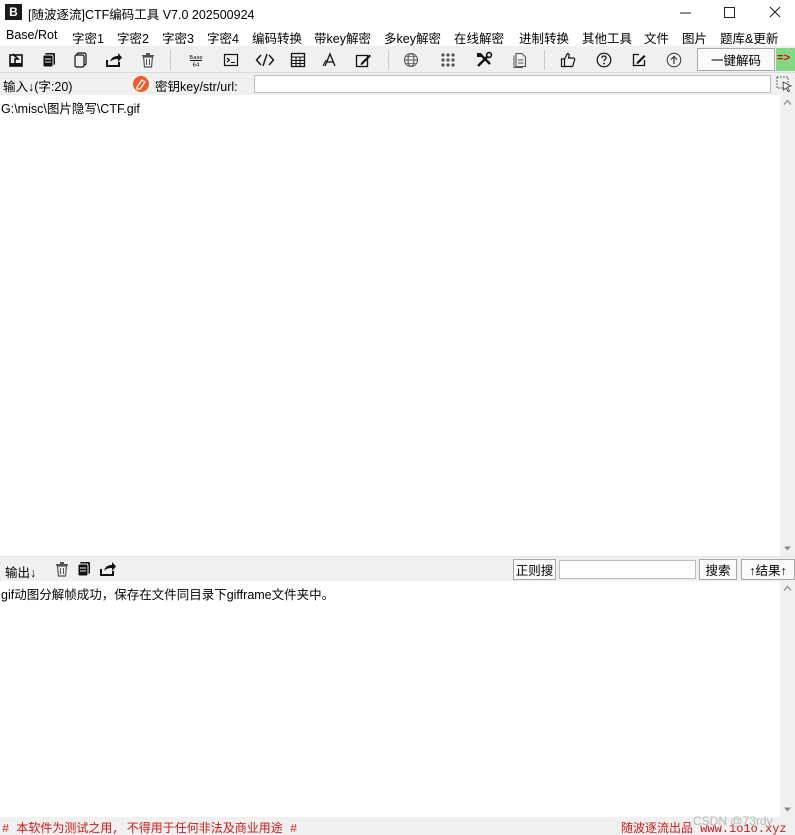 Image resolution: width=795 pixels, height=835 pixels. Describe the element at coordinates (412, 37) in the screenshot. I see `menu-multi-key-decrypt: 多key解密` at that location.